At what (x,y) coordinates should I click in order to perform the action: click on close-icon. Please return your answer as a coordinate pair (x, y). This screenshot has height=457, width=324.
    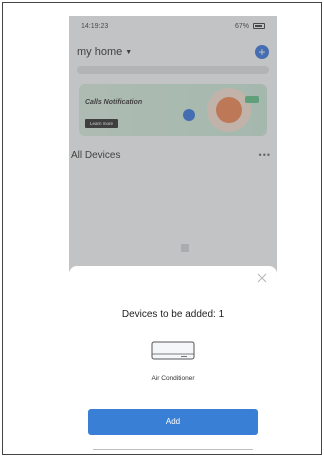
    Looking at the image, I should click on (262, 278).